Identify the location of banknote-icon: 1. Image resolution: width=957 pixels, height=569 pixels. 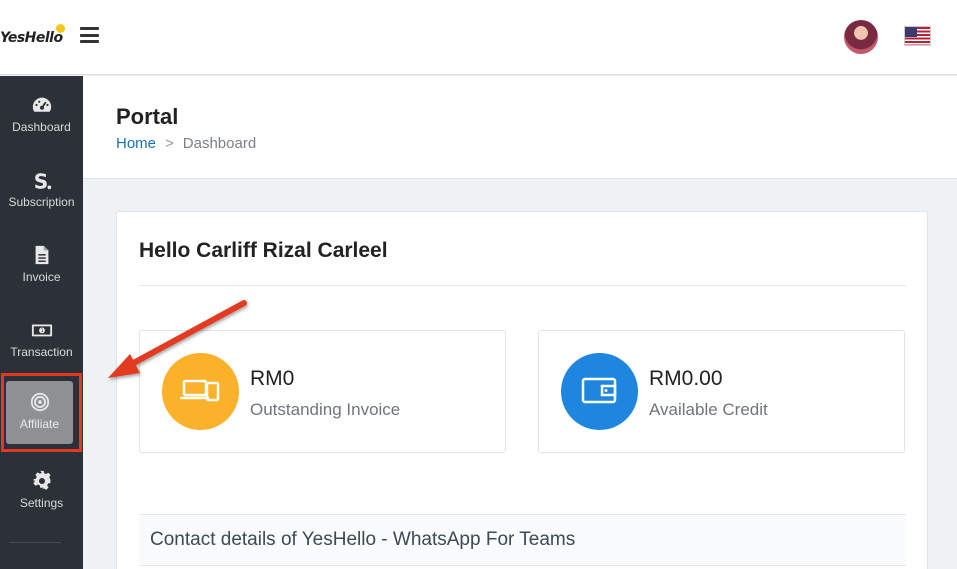
(41, 330).